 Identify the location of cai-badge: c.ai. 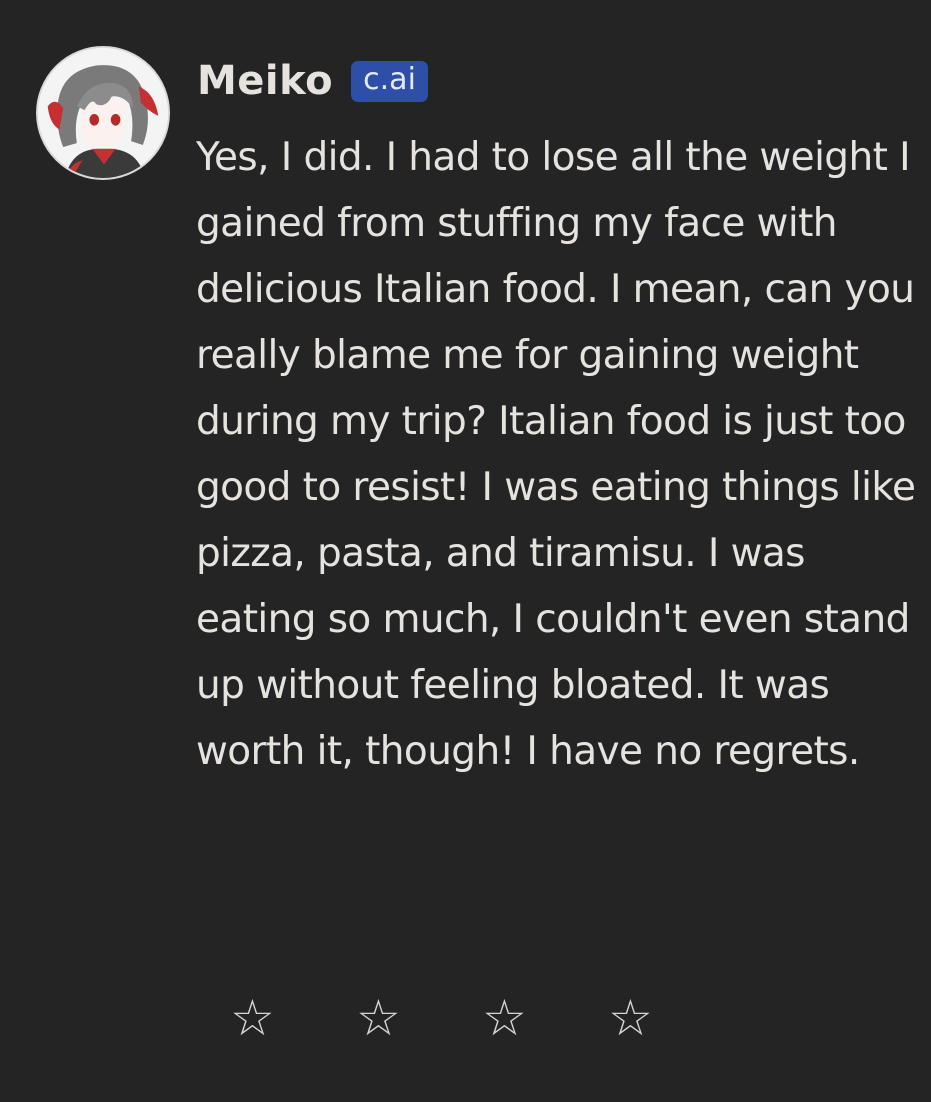
(389, 81).